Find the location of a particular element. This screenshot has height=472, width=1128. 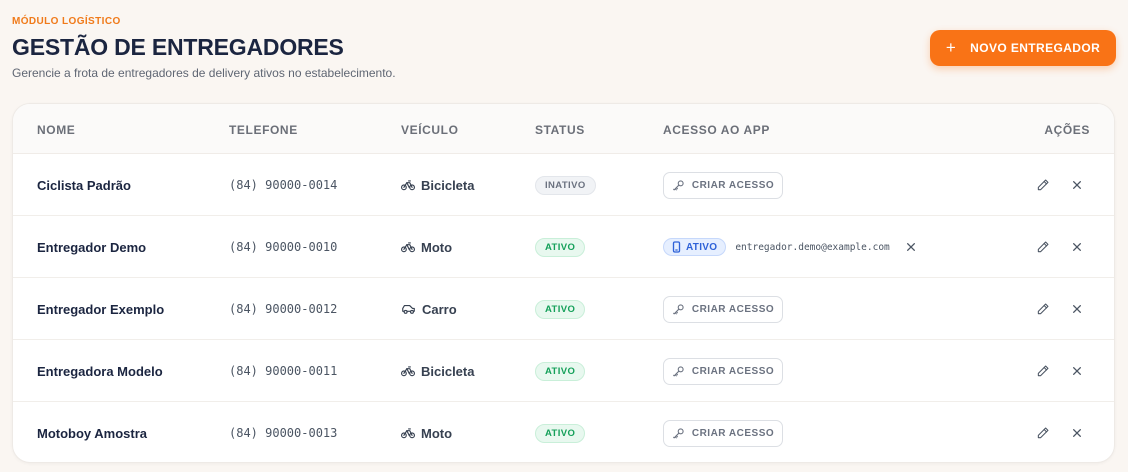

courier-phone: (84) 90000-0010 is located at coordinates (283, 247).